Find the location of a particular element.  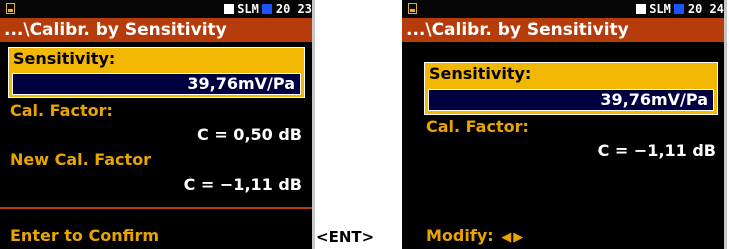

modify-label: Modify: is located at coordinates (460, 235).